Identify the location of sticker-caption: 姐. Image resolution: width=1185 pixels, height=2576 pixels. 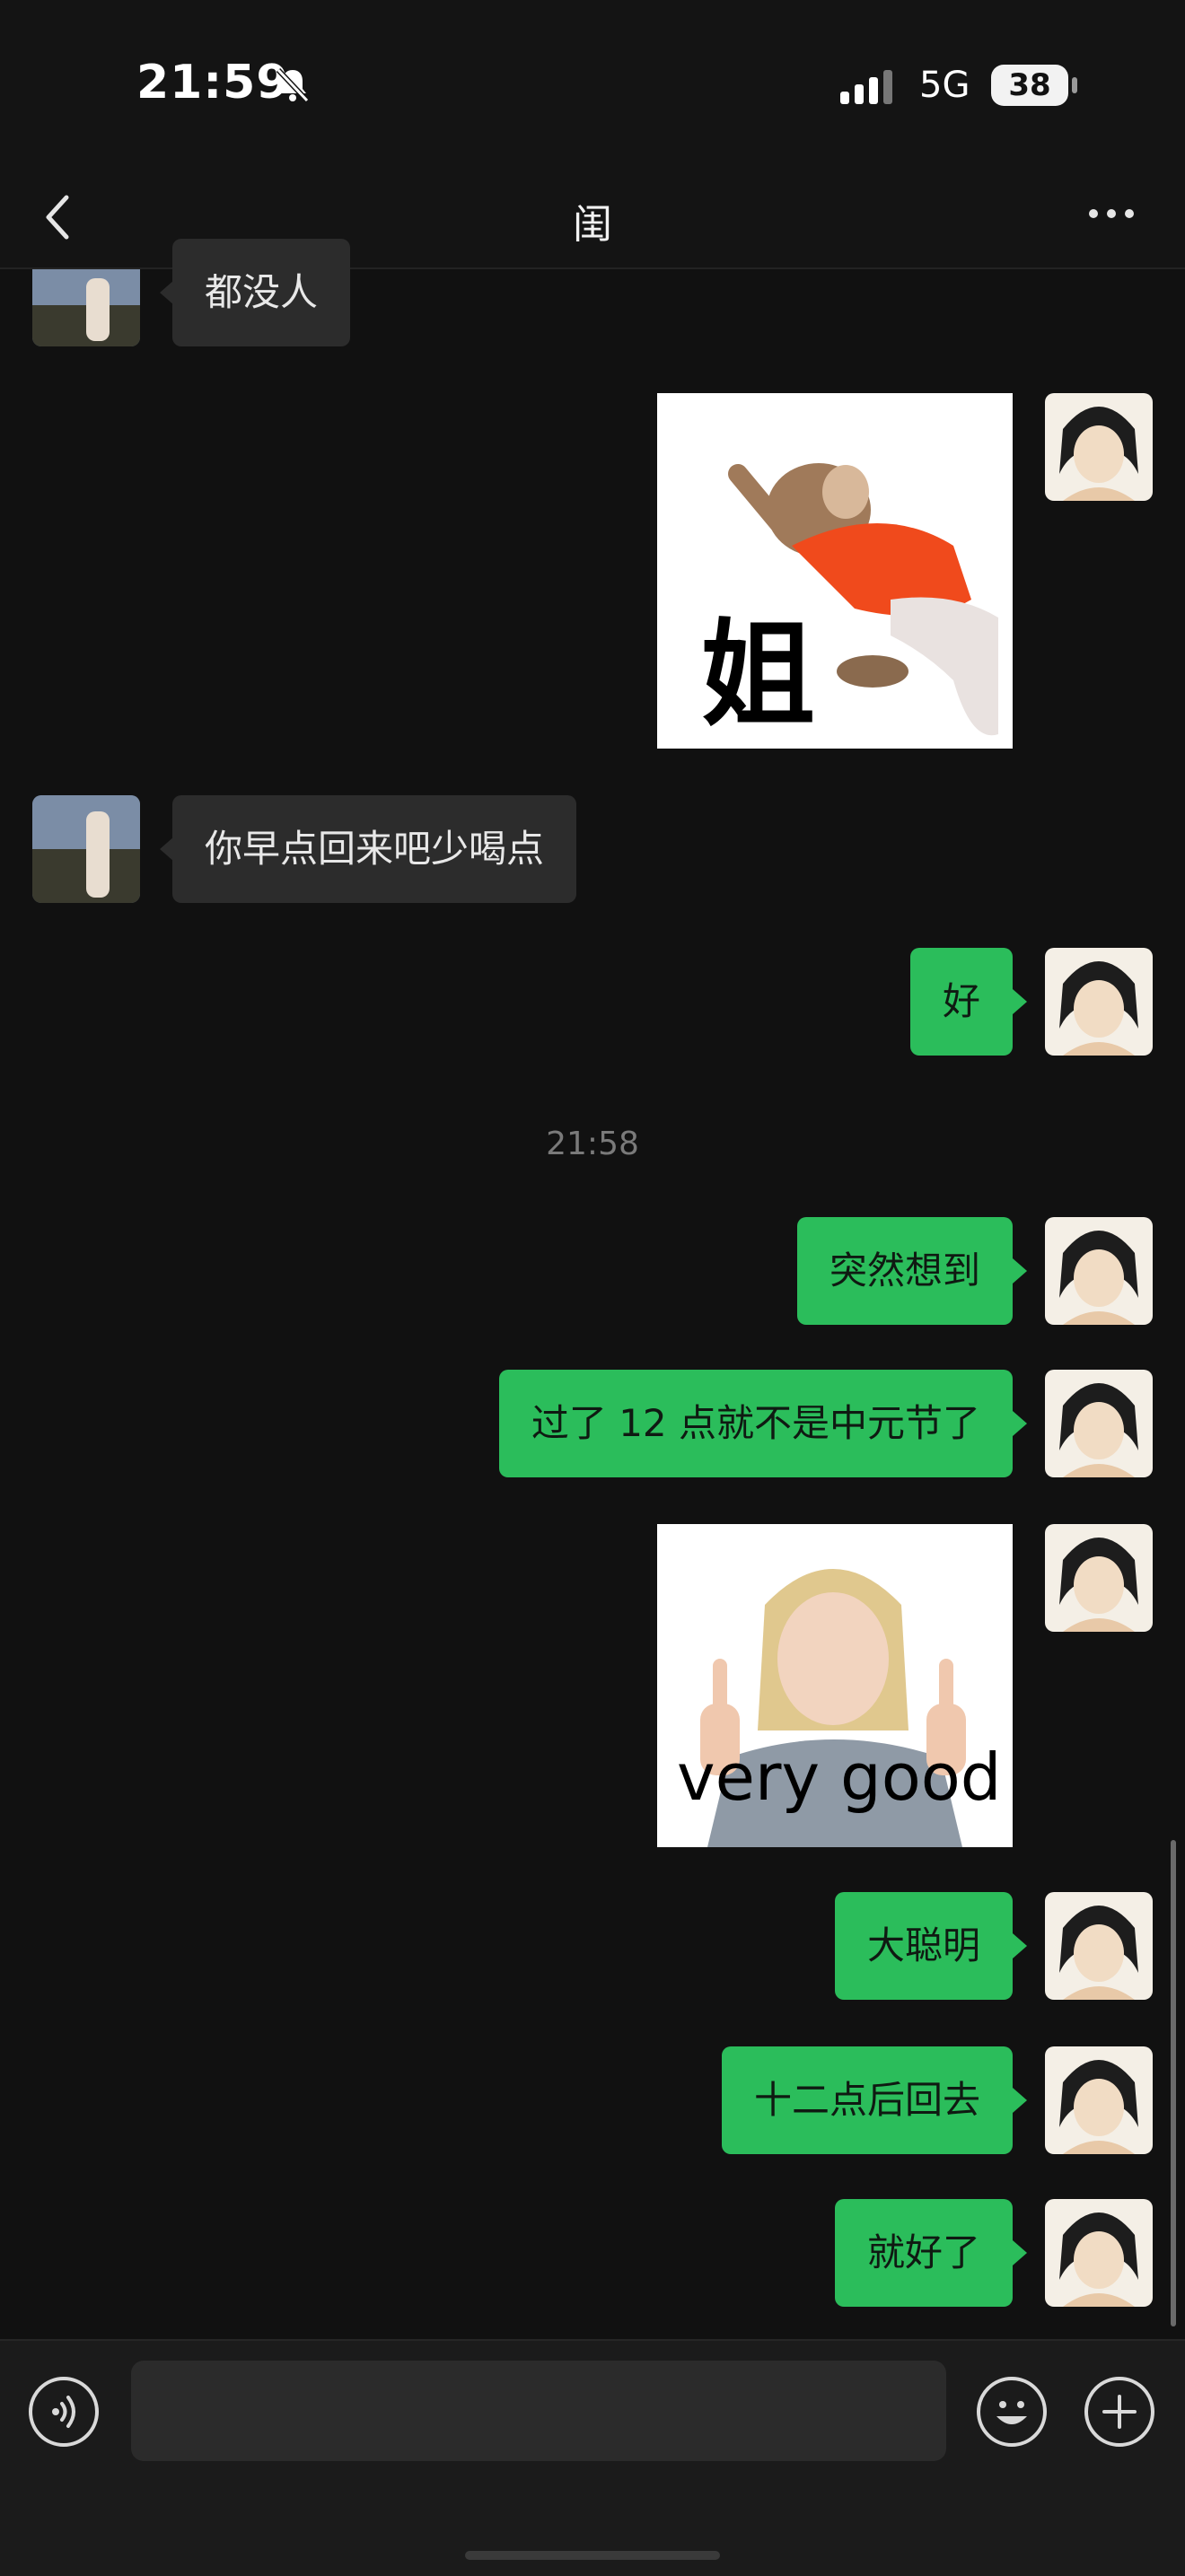
(758, 675).